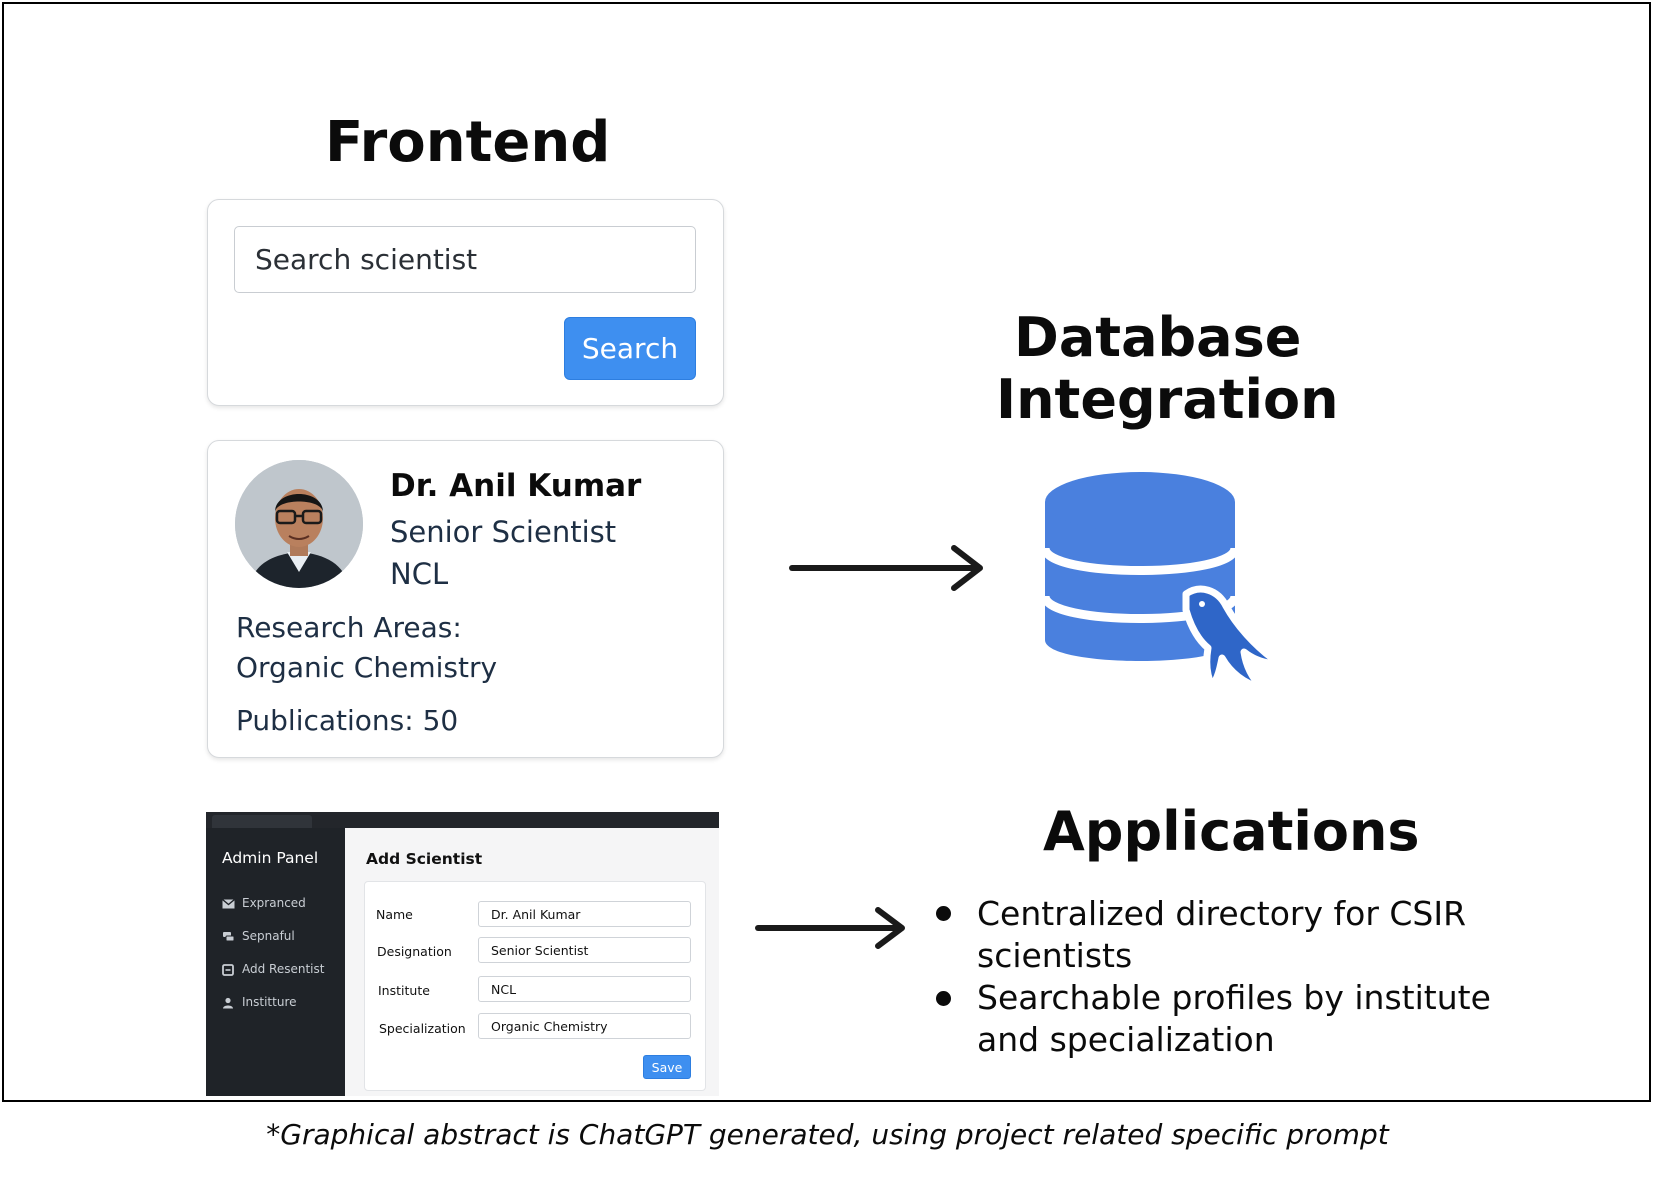  I want to click on name-field, so click(584, 914).